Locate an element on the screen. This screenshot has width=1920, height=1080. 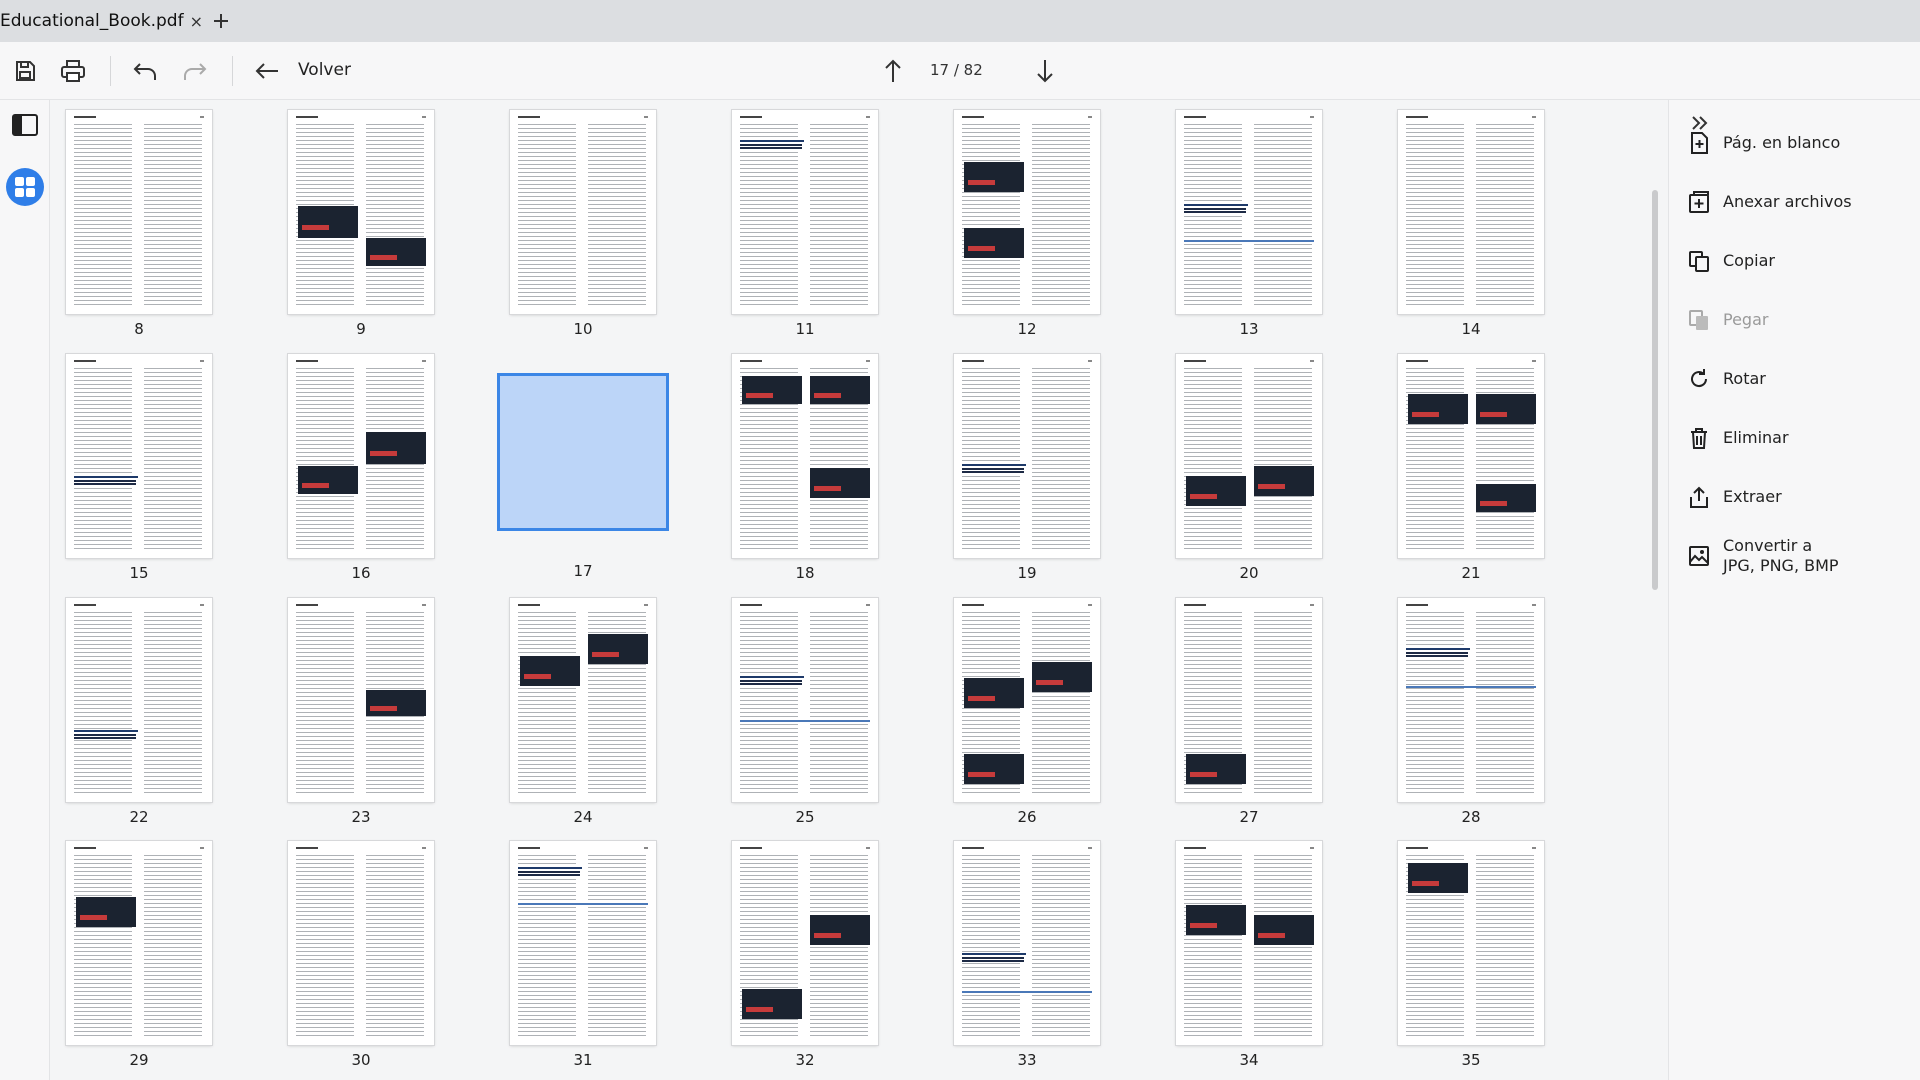
document-tab: Educational_Book.pdf × is located at coordinates (101, 21).